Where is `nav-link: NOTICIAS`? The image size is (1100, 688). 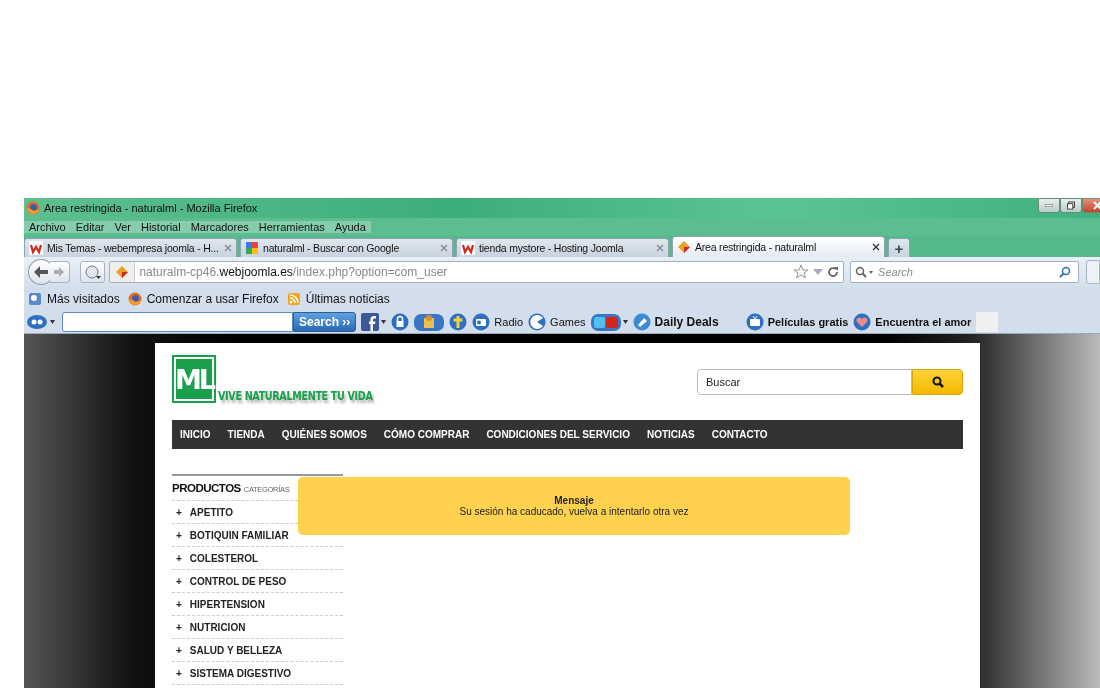
nav-link: NOTICIAS is located at coordinates (670, 434).